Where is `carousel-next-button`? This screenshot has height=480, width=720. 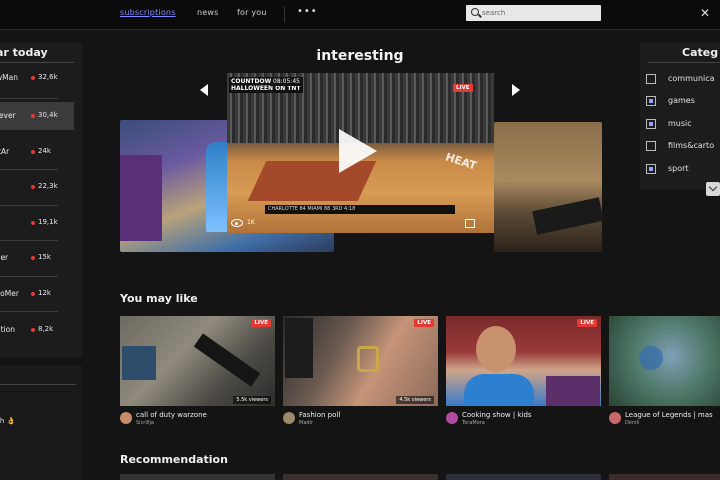 carousel-next-button is located at coordinates (515, 90).